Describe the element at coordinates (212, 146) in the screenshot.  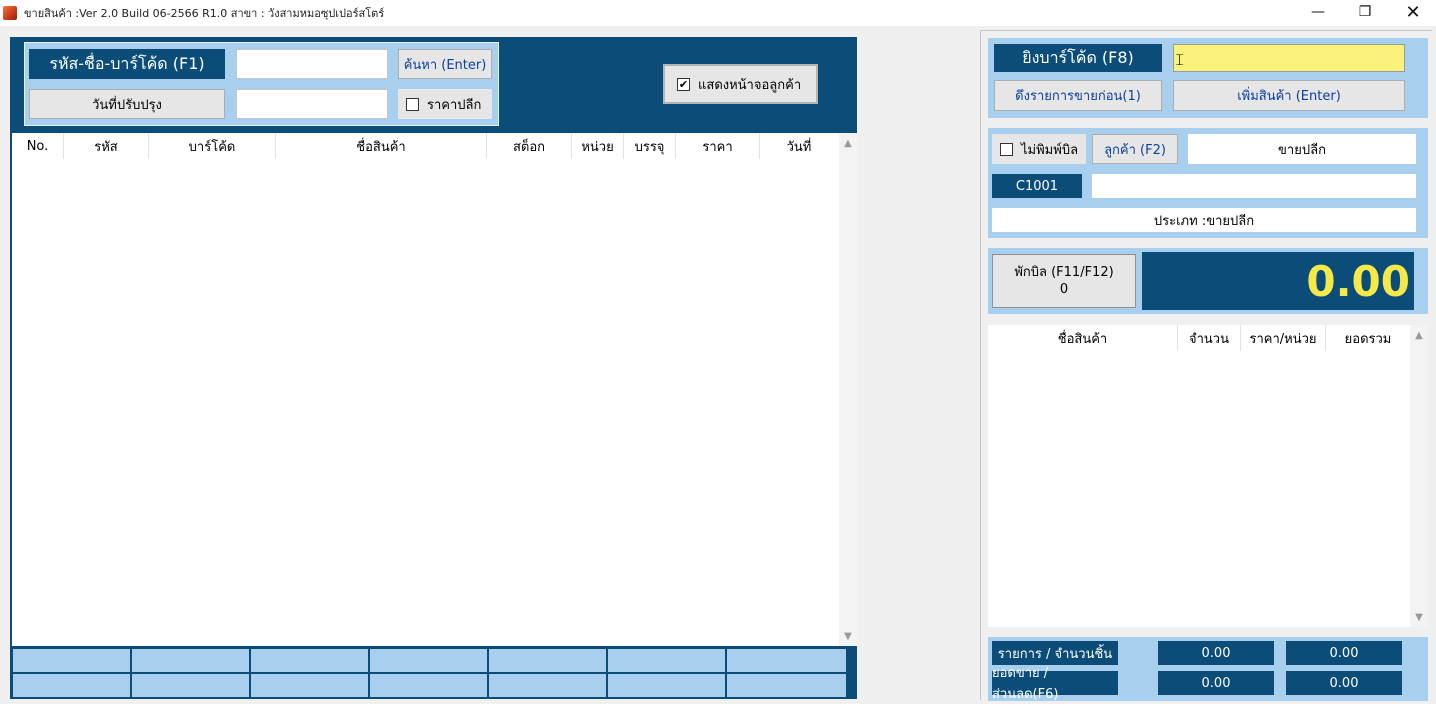
I see `col-barcode: บาร์โค้ด` at that location.